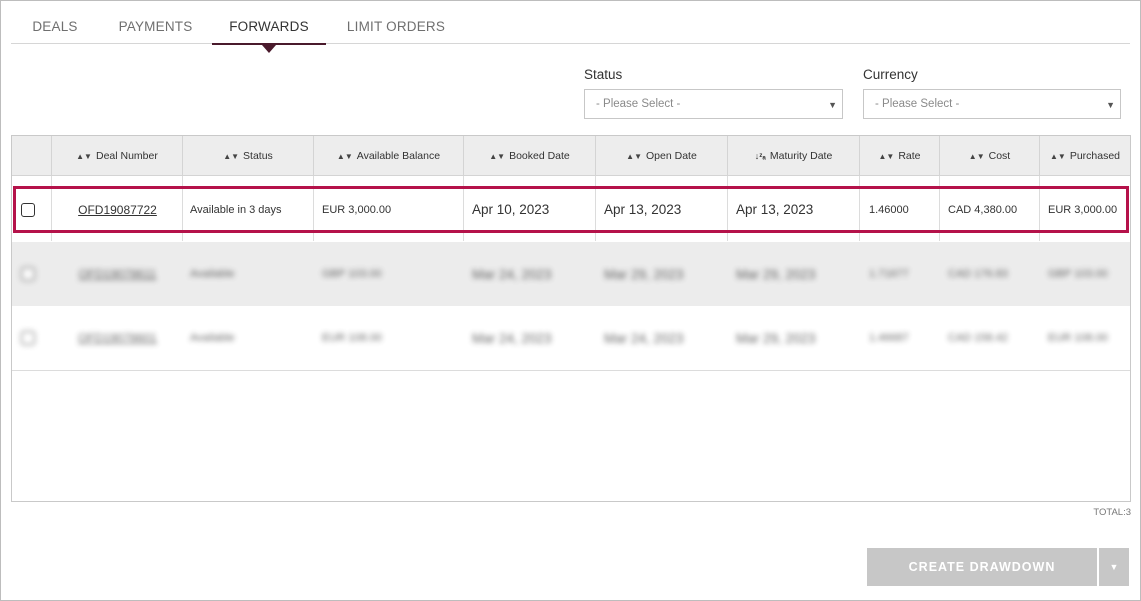  What do you see at coordinates (118, 274) in the screenshot?
I see `deal-number-link: OFD19078611` at bounding box center [118, 274].